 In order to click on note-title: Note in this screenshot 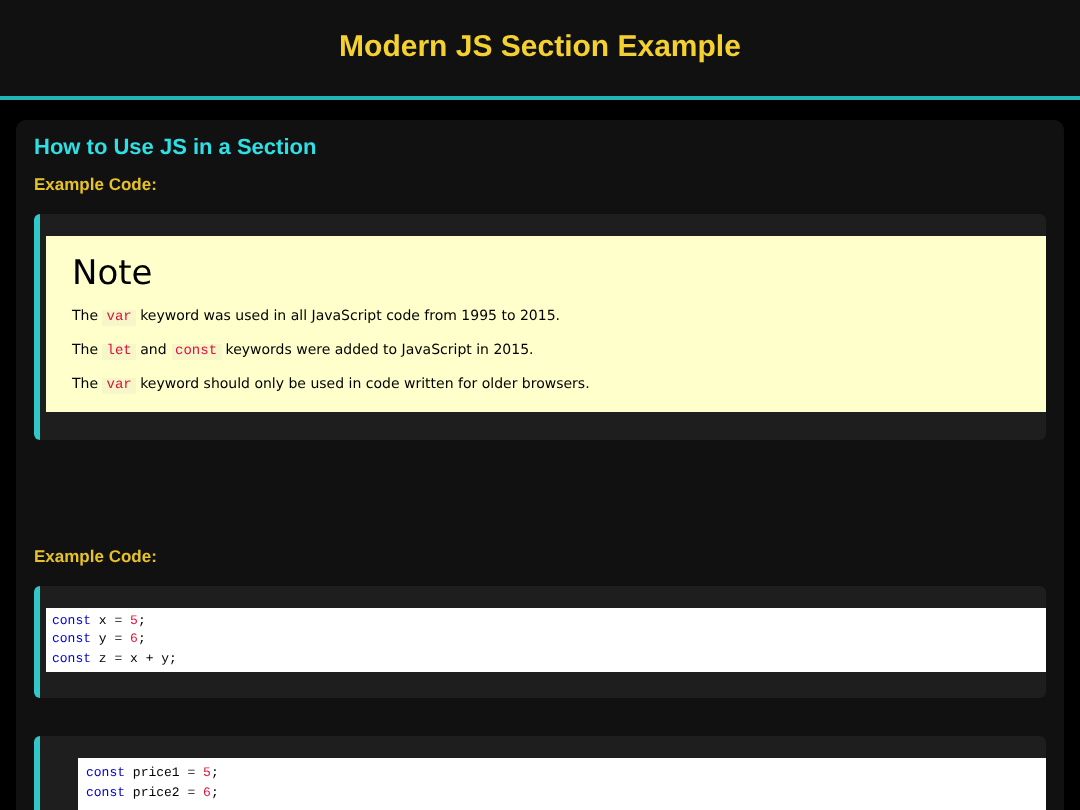, I will do `click(113, 273)`.